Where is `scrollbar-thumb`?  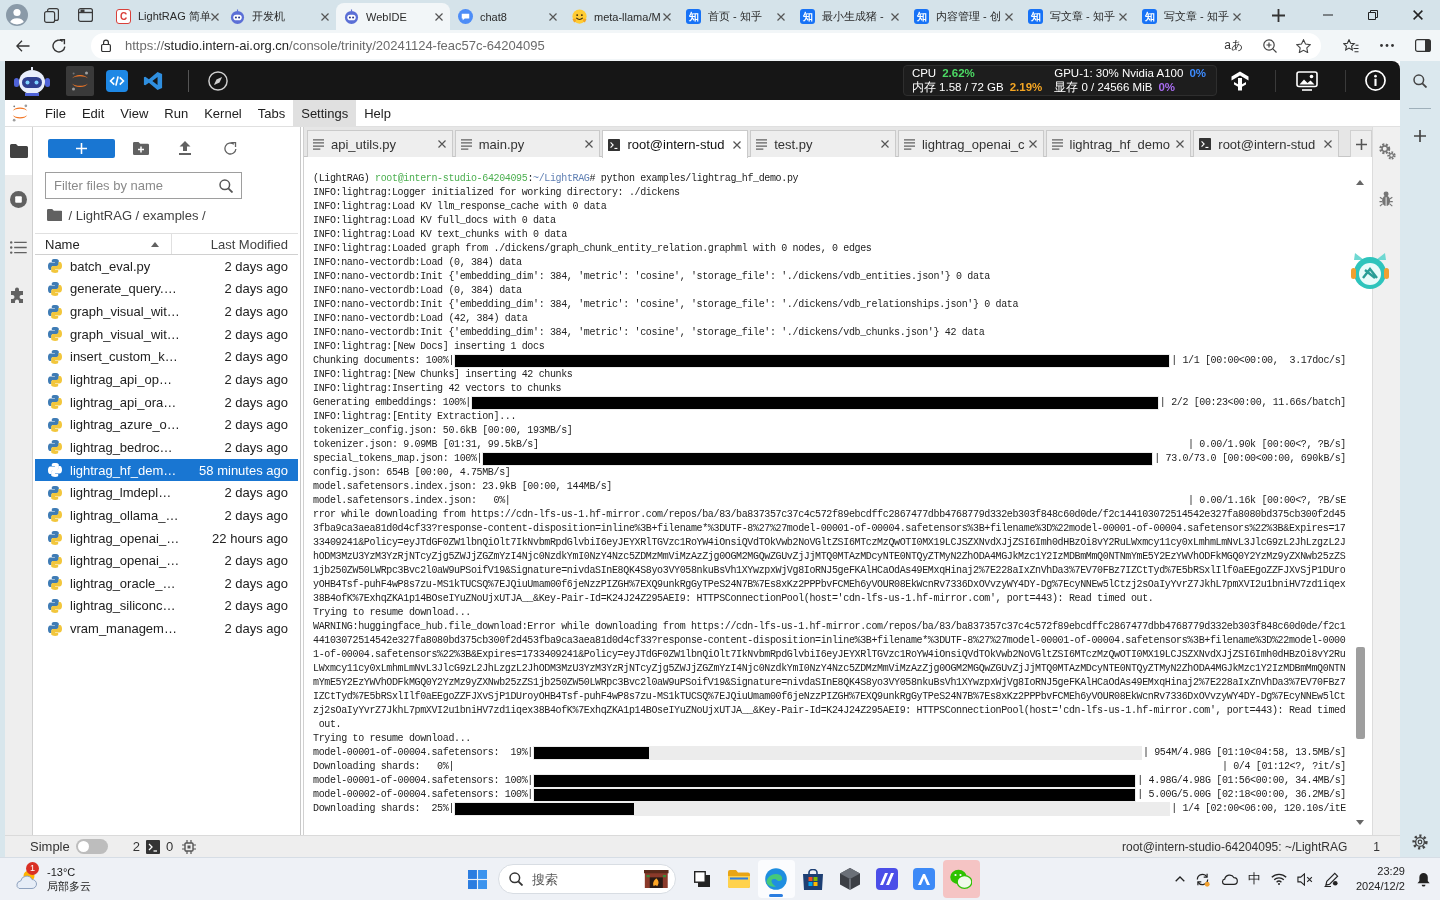 scrollbar-thumb is located at coordinates (1360, 693).